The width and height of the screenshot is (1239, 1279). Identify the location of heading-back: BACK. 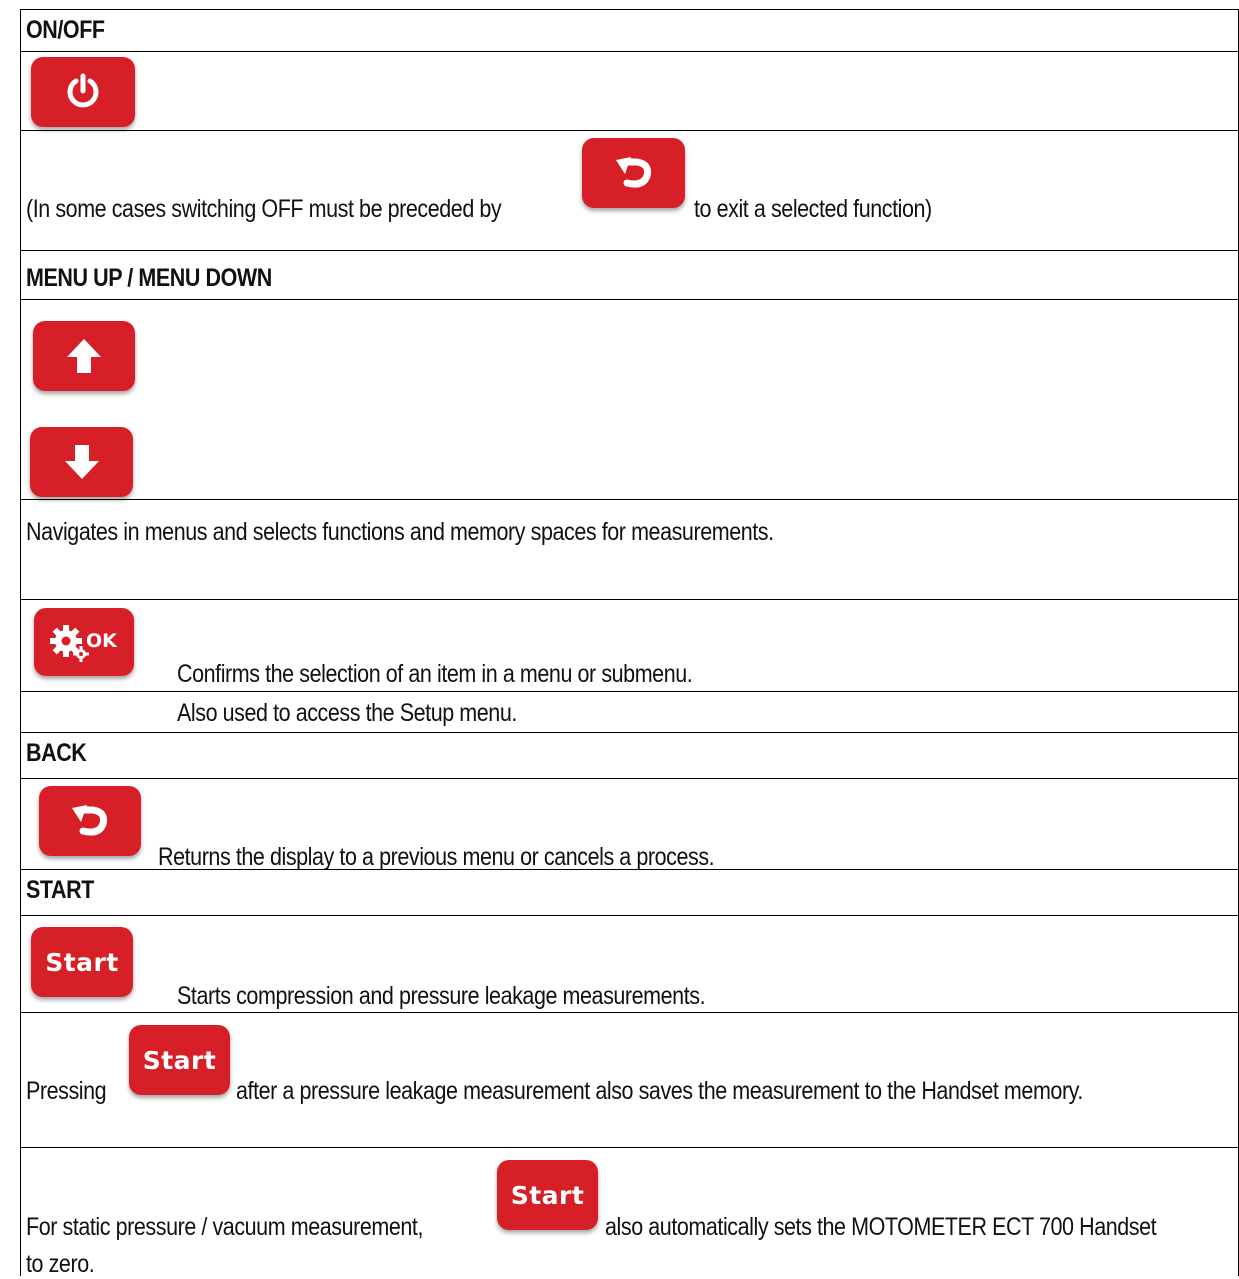
(56, 753).